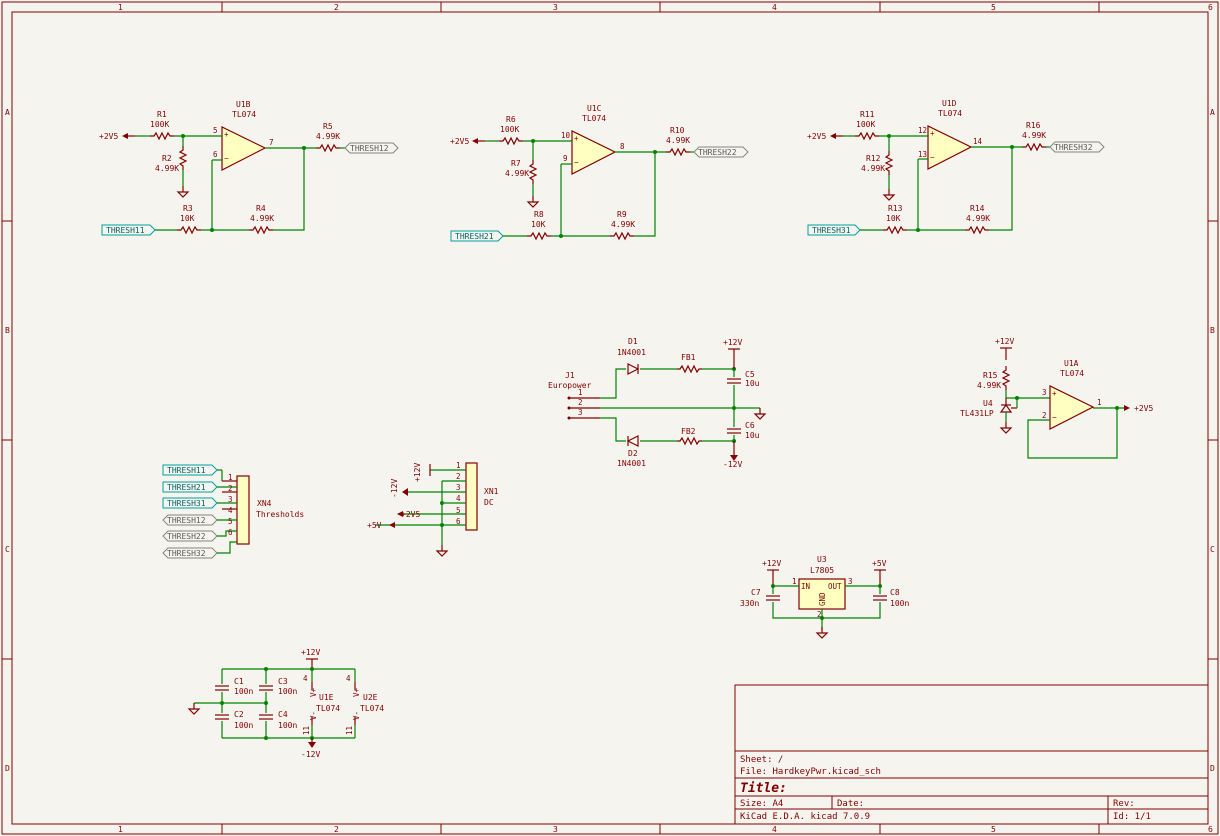 This screenshot has height=836, width=1220. I want to click on label-thresh21-u1c: THRESH21, so click(474, 236).